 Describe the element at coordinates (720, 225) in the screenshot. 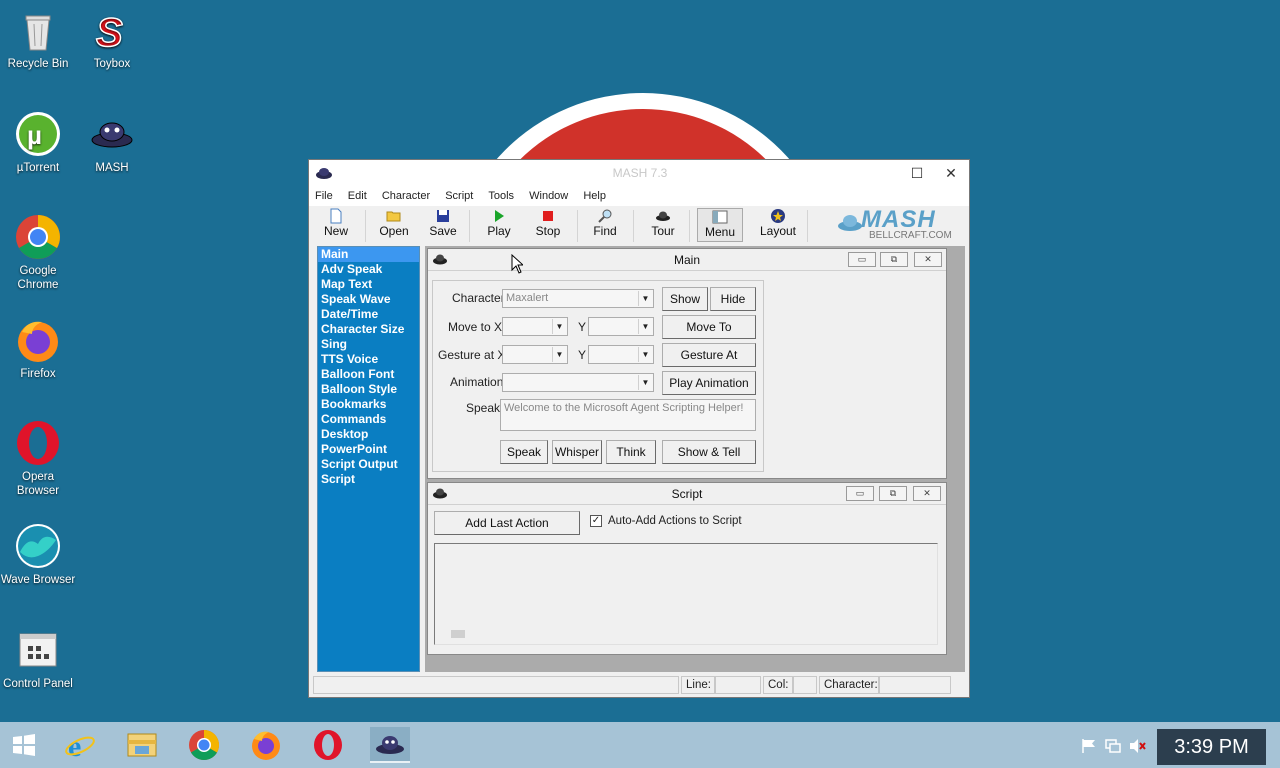

I see `menu-toggle-button: Menu` at that location.